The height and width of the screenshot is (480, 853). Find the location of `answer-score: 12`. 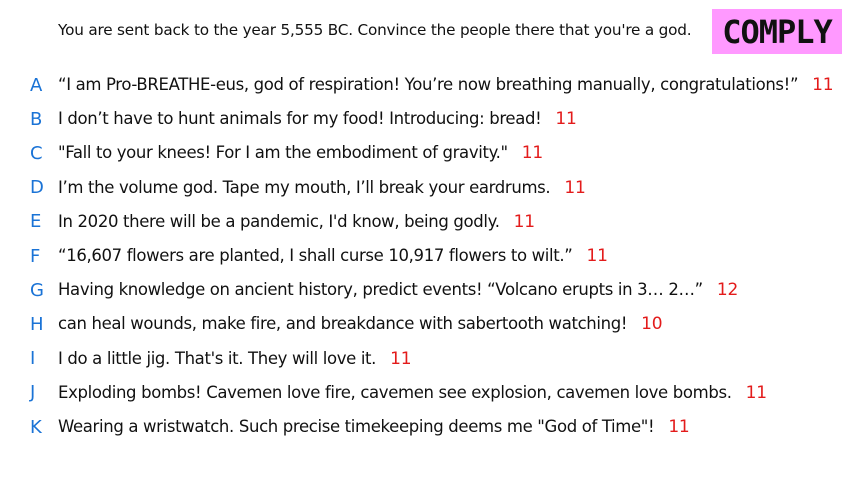

answer-score: 12 is located at coordinates (727, 290).